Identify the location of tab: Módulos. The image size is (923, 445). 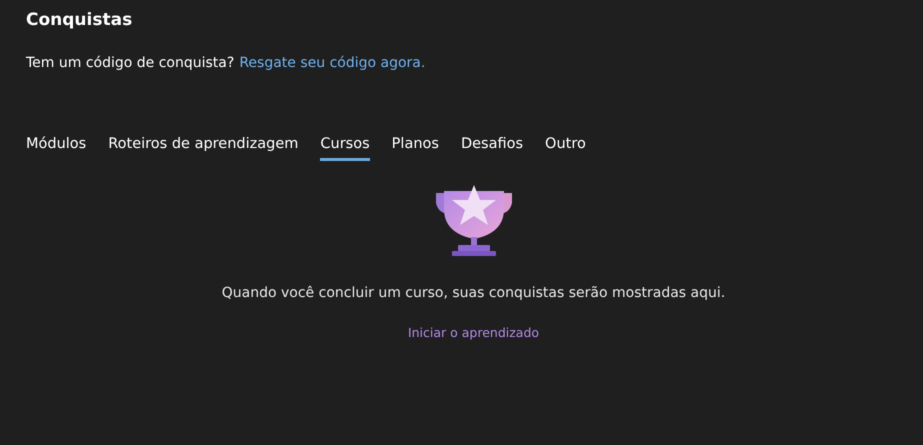
(56, 148).